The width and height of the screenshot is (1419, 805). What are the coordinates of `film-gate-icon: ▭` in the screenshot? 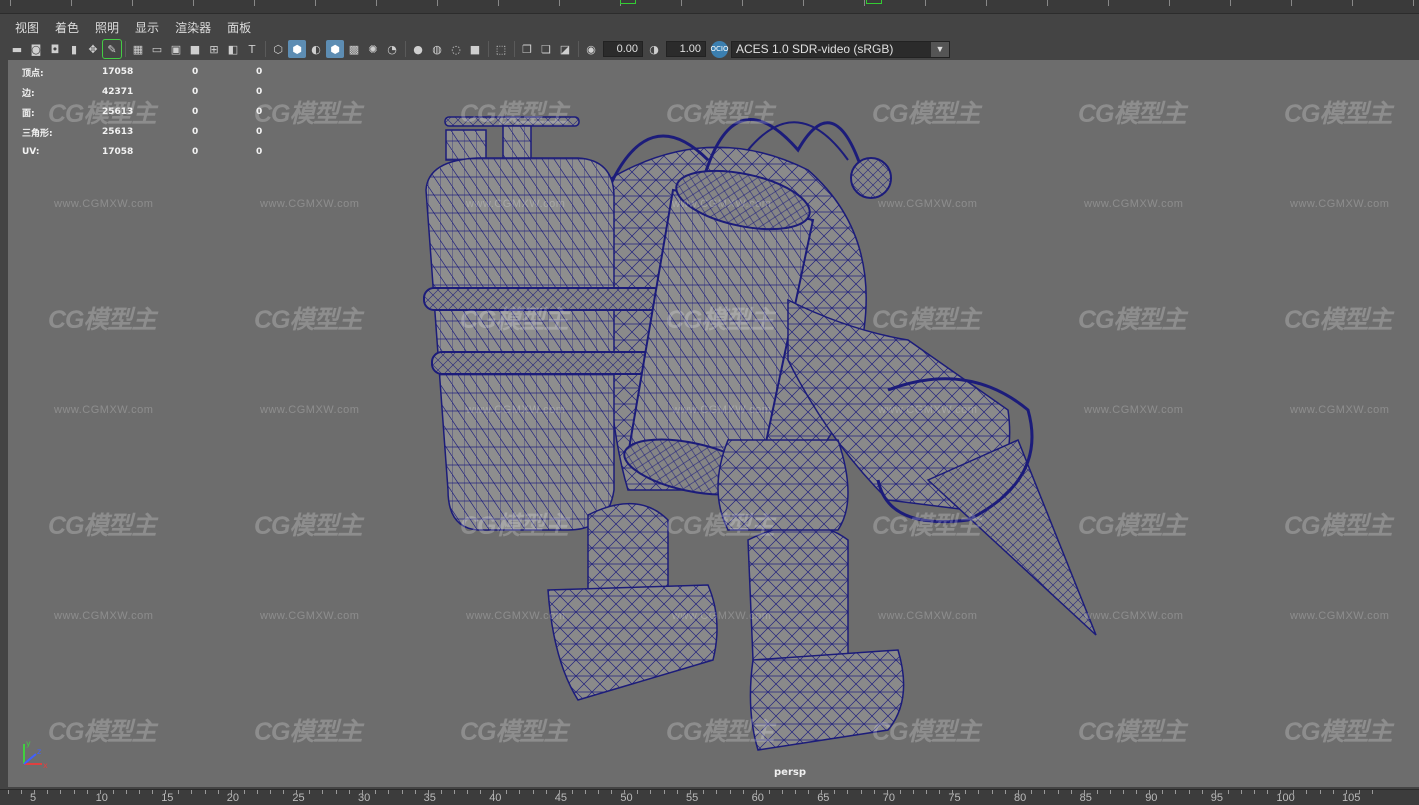 It's located at (157, 49).